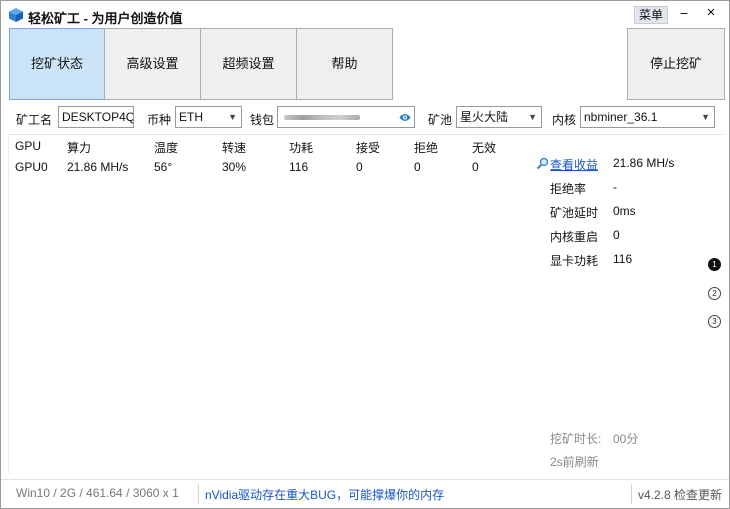 The image size is (730, 509). Describe the element at coordinates (105, 18) in the screenshot. I see `app-title: 轻松矿工 - 为用户创造价值` at that location.